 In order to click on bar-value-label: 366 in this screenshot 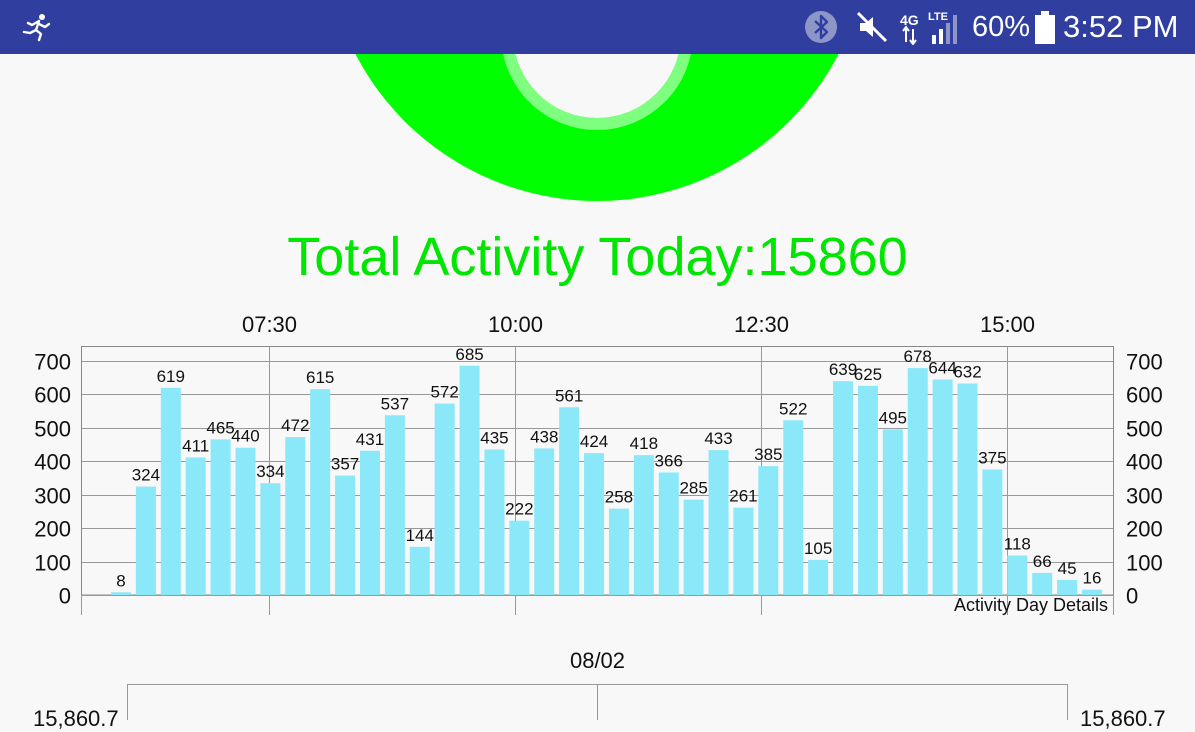, I will do `click(669, 461)`.